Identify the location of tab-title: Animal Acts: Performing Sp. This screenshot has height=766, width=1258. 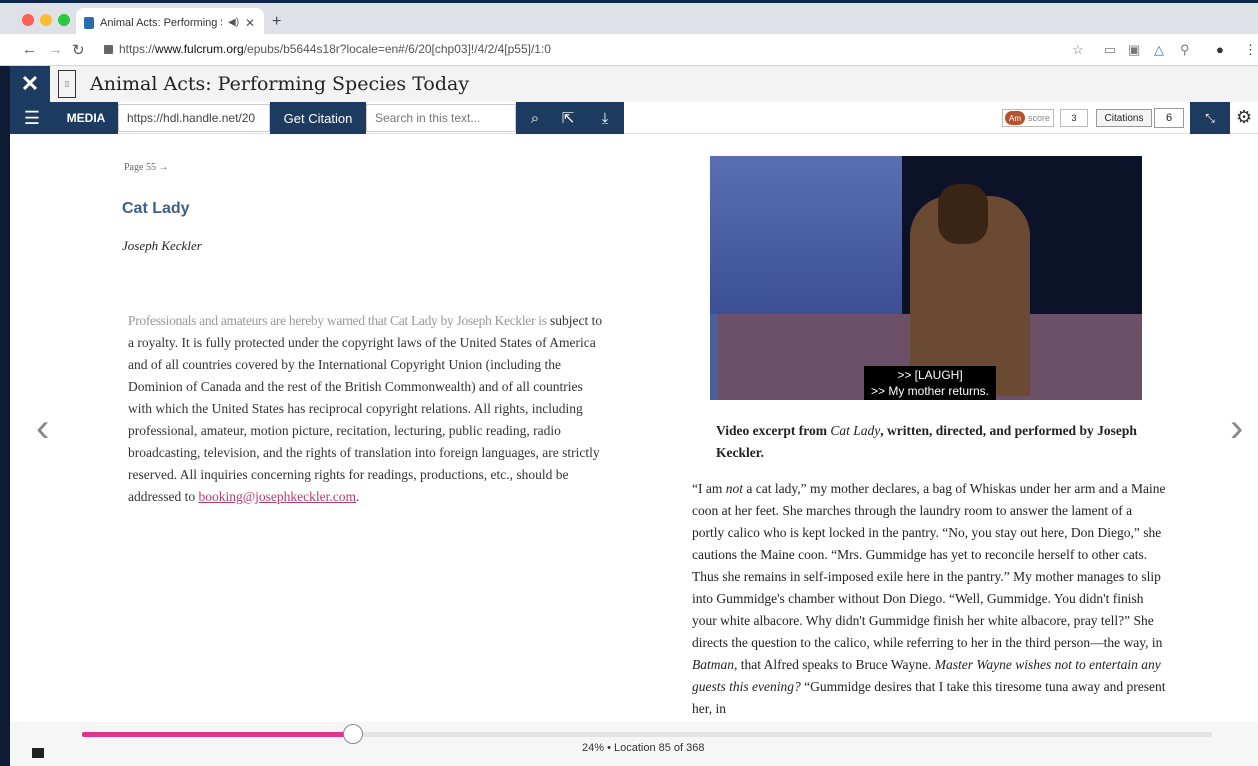
(161, 22).